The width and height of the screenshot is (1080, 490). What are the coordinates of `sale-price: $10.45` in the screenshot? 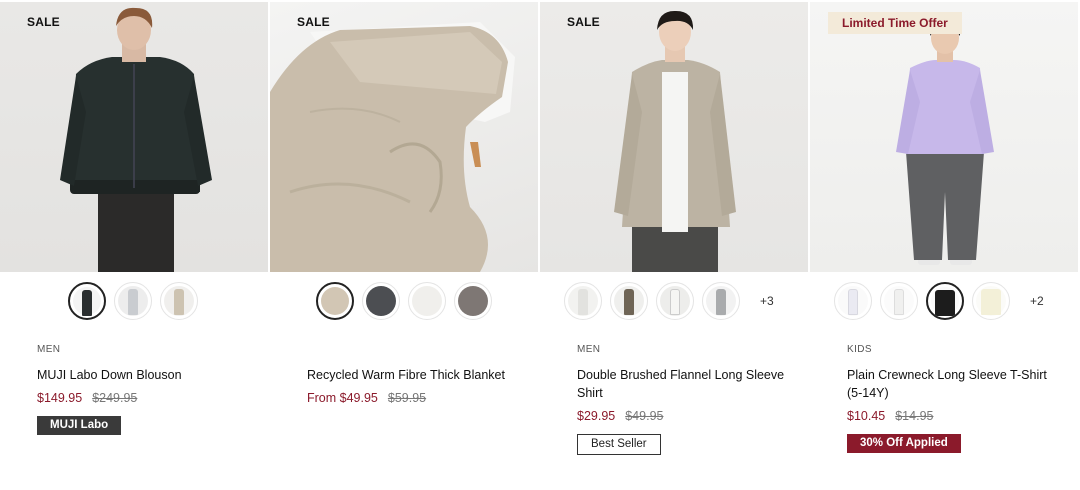 It's located at (866, 416).